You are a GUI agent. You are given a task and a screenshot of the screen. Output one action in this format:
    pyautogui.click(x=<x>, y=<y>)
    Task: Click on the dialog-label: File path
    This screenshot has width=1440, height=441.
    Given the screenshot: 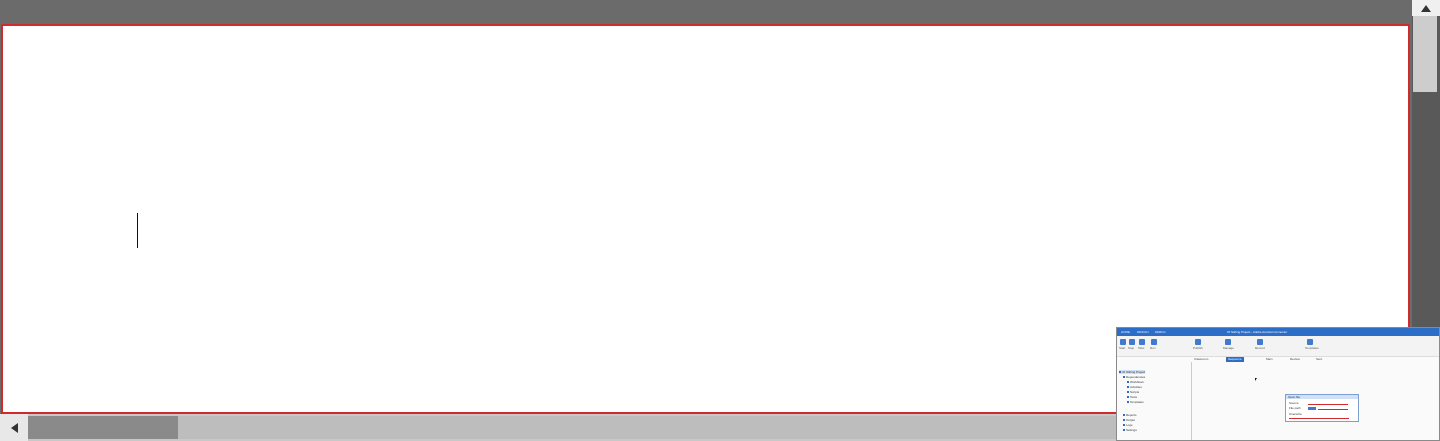 What is the action you would take?
    pyautogui.click(x=1295, y=408)
    